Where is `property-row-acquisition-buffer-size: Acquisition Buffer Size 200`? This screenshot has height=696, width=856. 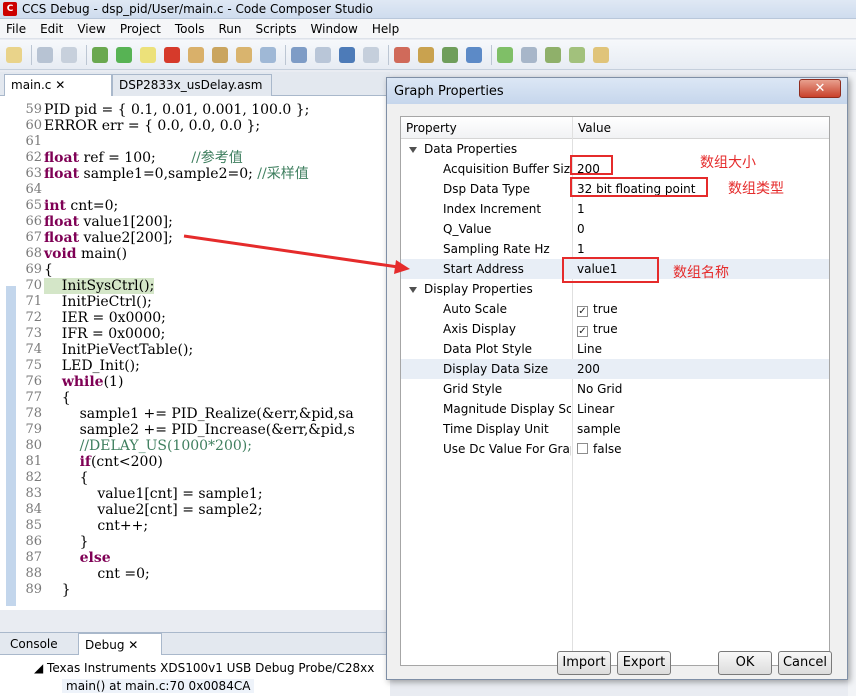 property-row-acquisition-buffer-size: Acquisition Buffer Size 200 is located at coordinates (615, 169).